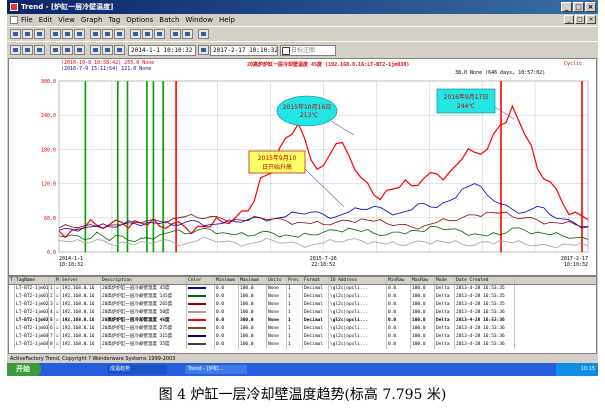 This screenshot has width=605, height=418. I want to click on task-other: 成温趋势, so click(137, 369).